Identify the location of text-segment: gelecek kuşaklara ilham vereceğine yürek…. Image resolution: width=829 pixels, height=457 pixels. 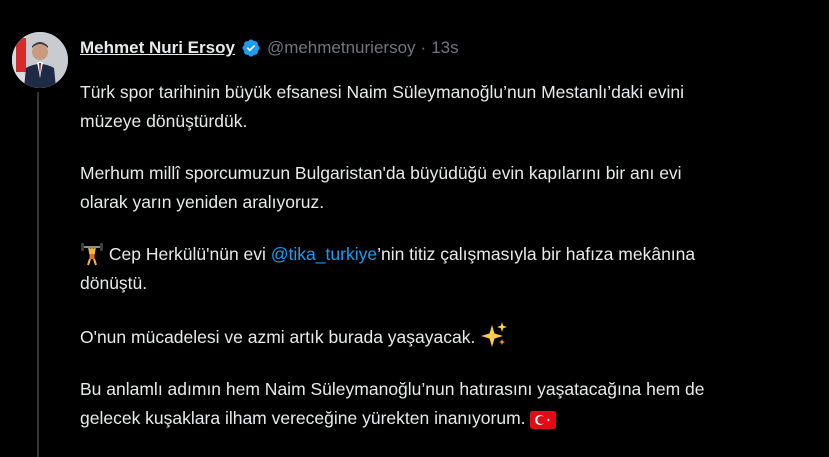
(303, 418).